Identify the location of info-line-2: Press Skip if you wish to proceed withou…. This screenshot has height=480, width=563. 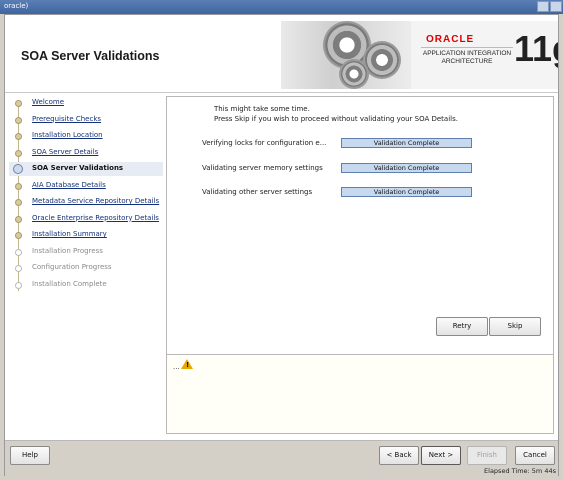
(336, 118).